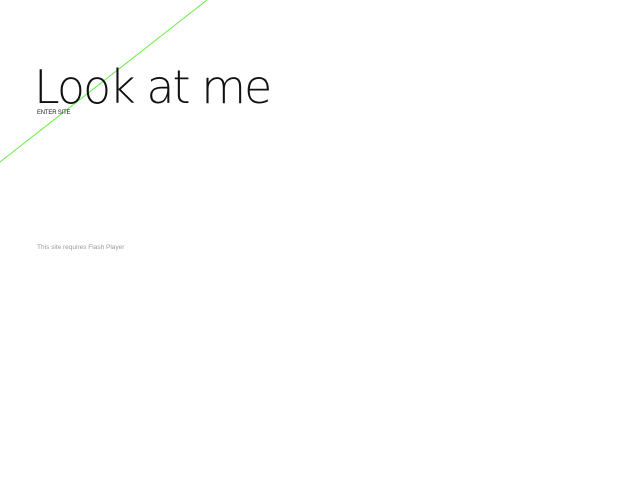  I want to click on flash-requirement-notice: This site requires Flash Player, so click(81, 247).